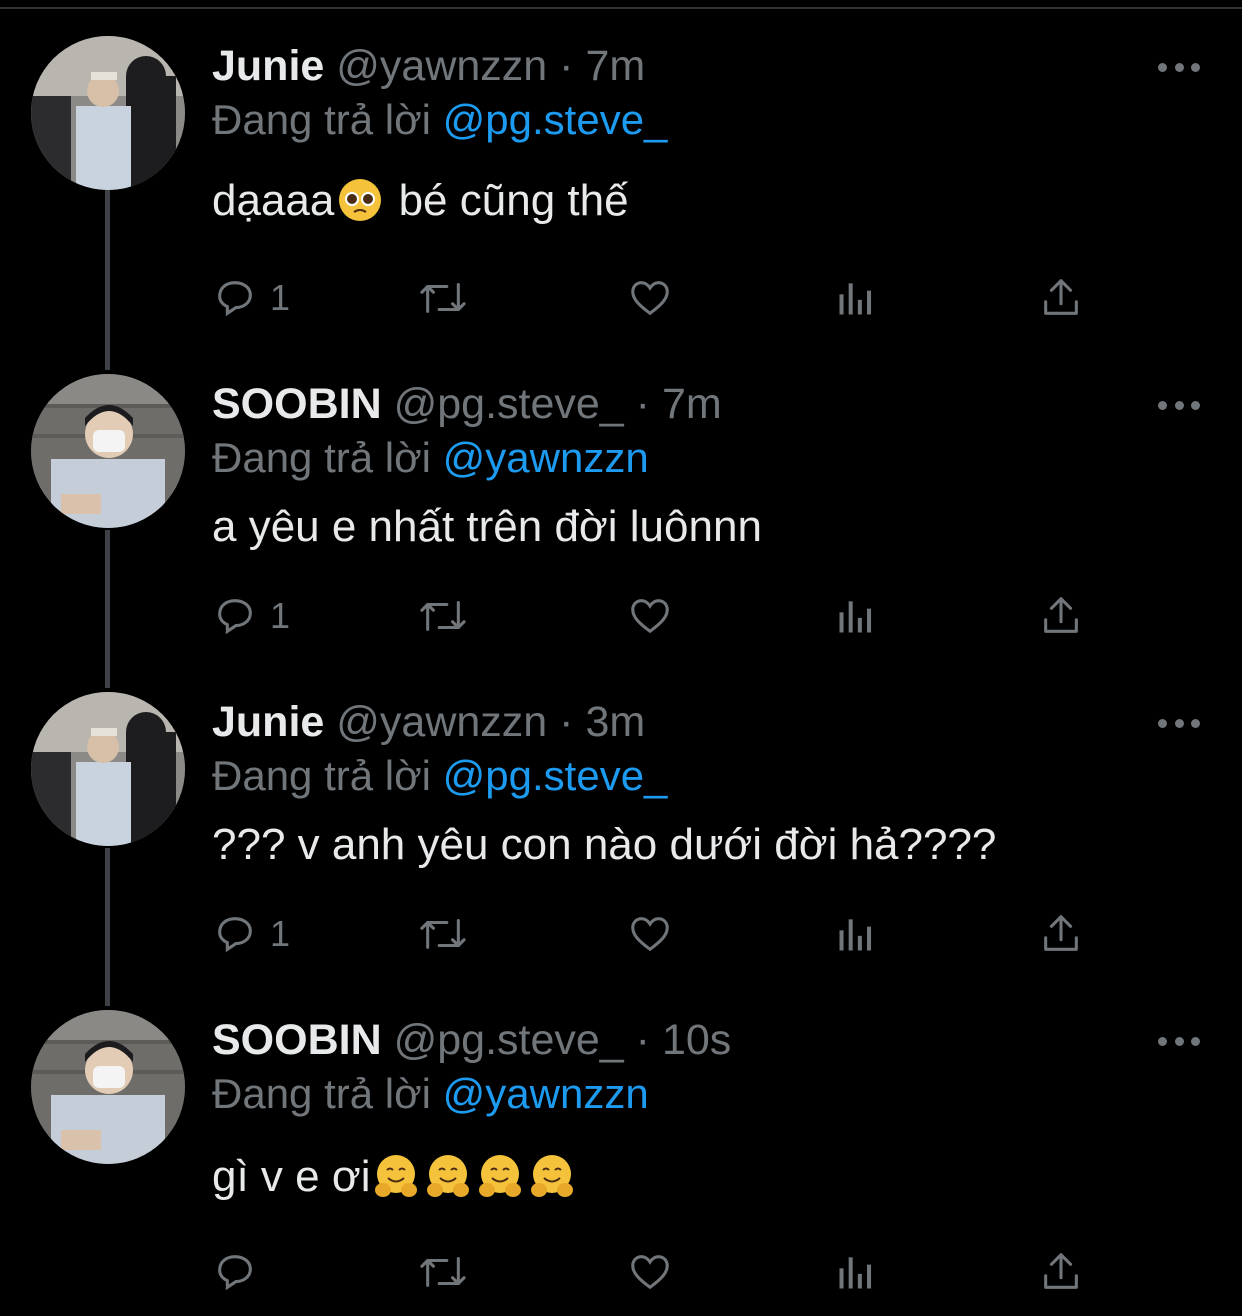 Image resolution: width=1242 pixels, height=1316 pixels. What do you see at coordinates (487, 526) in the screenshot?
I see `tweet-text: a yêu e nhất trên đời luônnn` at bounding box center [487, 526].